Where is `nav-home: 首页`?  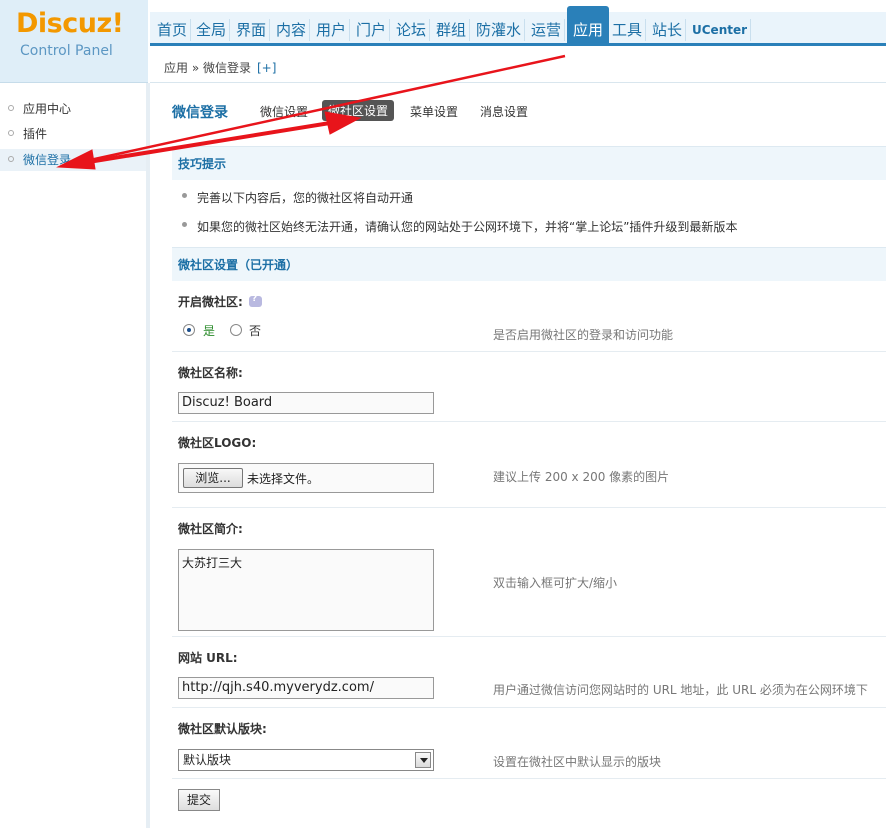
nav-home: 首页 is located at coordinates (173, 30).